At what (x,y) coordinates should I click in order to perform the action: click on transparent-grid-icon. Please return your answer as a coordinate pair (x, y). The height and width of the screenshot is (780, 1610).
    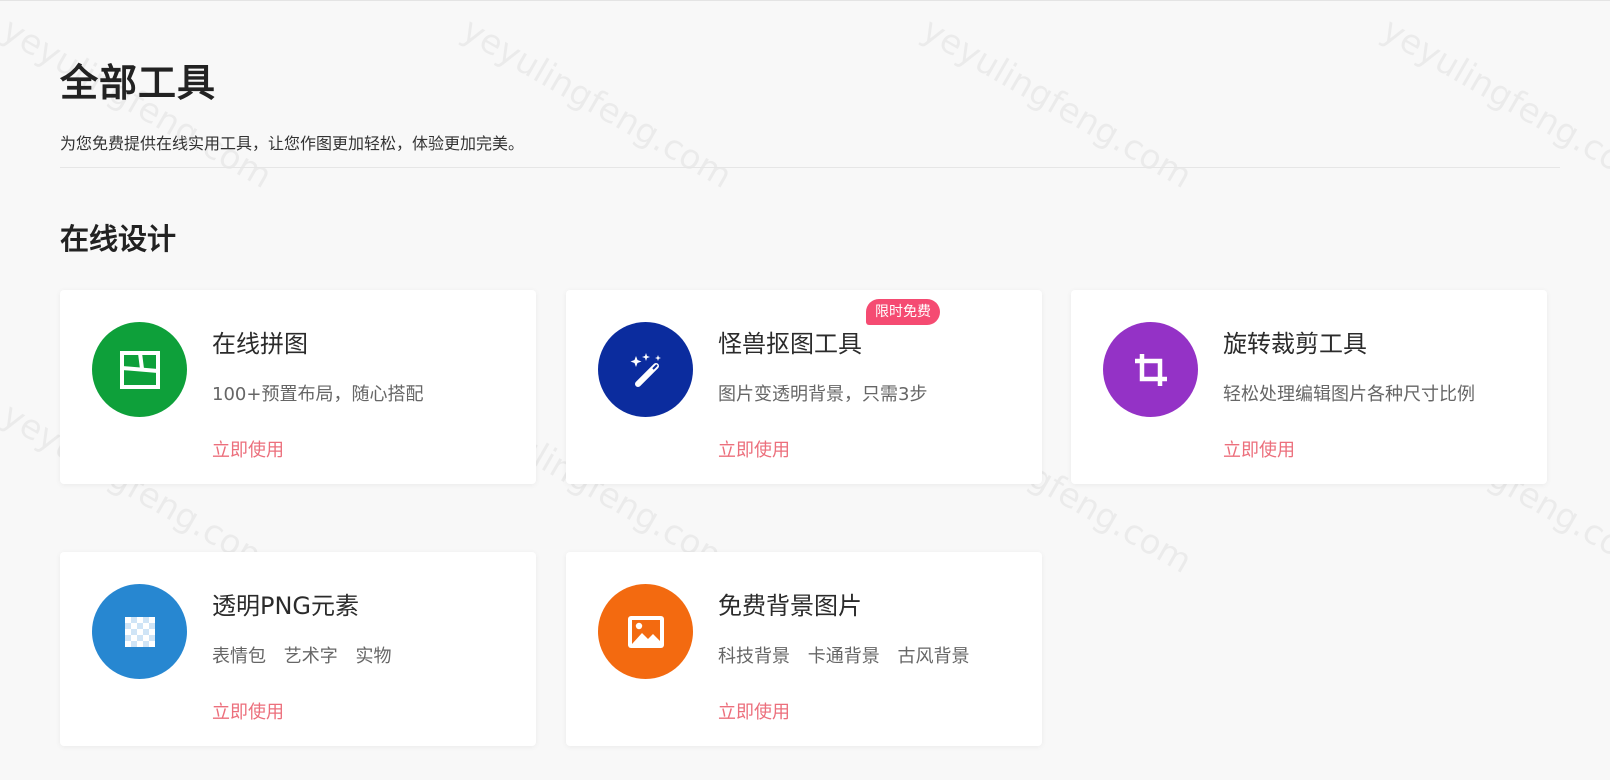
    Looking at the image, I should click on (139, 631).